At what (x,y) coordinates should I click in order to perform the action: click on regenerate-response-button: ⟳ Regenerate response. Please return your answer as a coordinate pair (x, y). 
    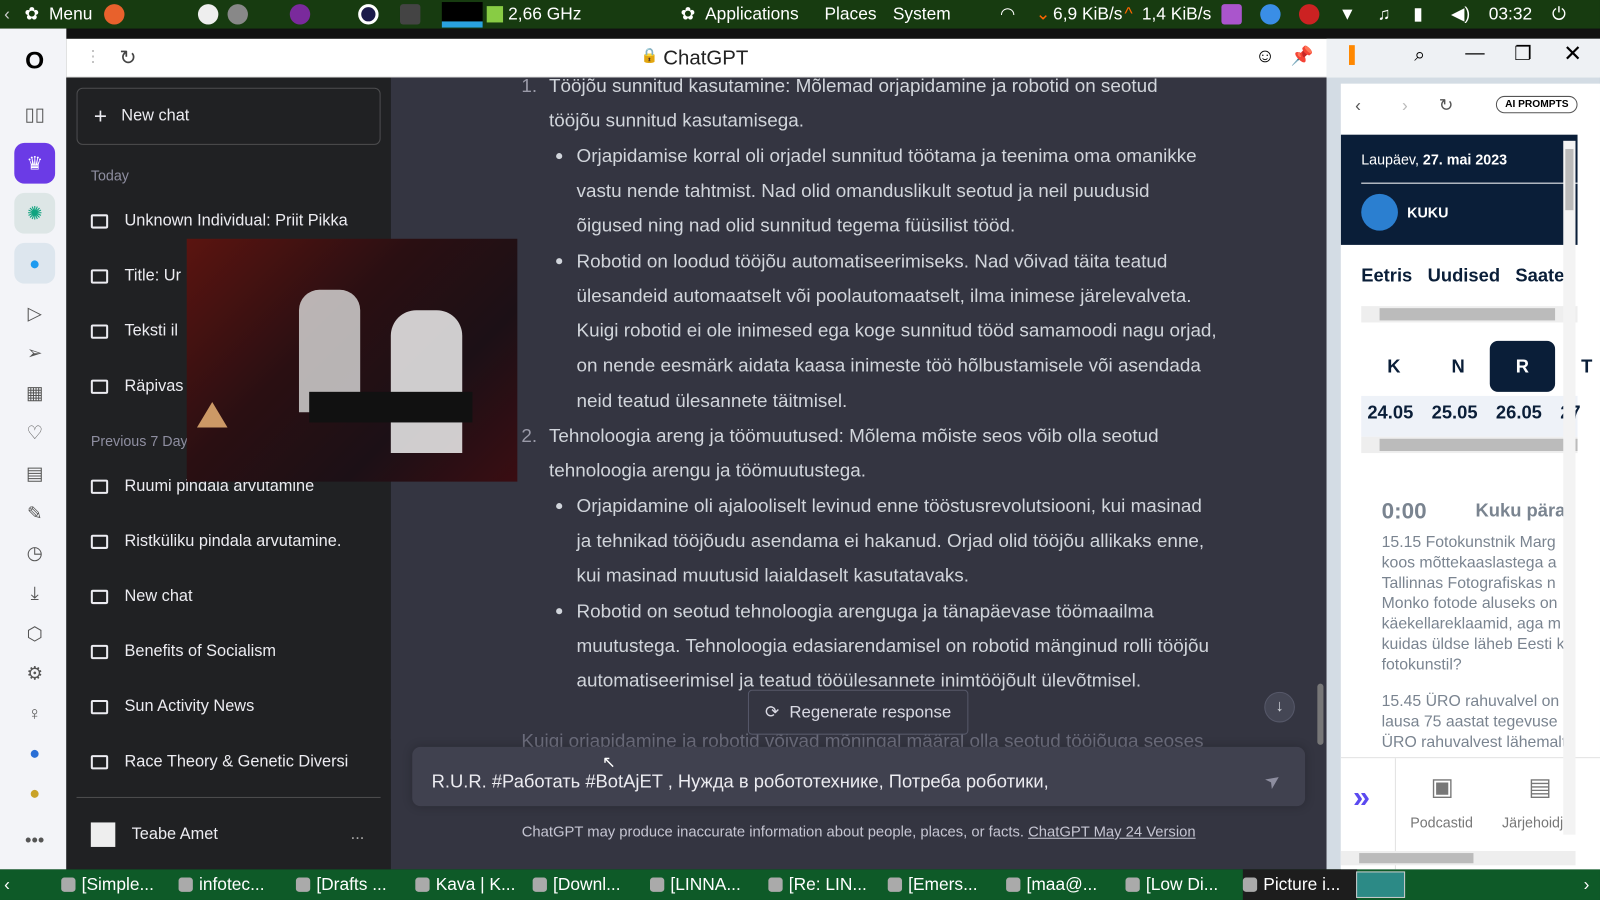
    Looking at the image, I should click on (858, 712).